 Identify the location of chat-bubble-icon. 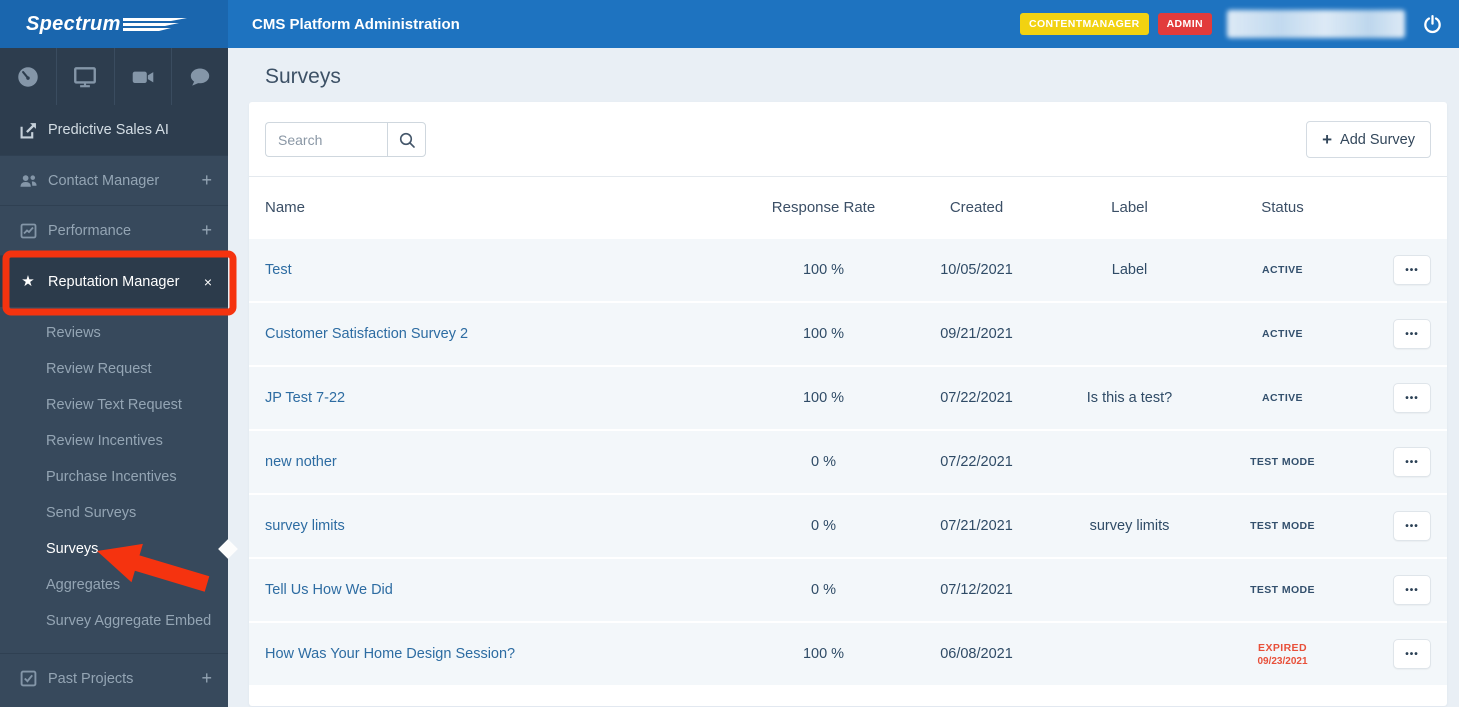
(200, 76).